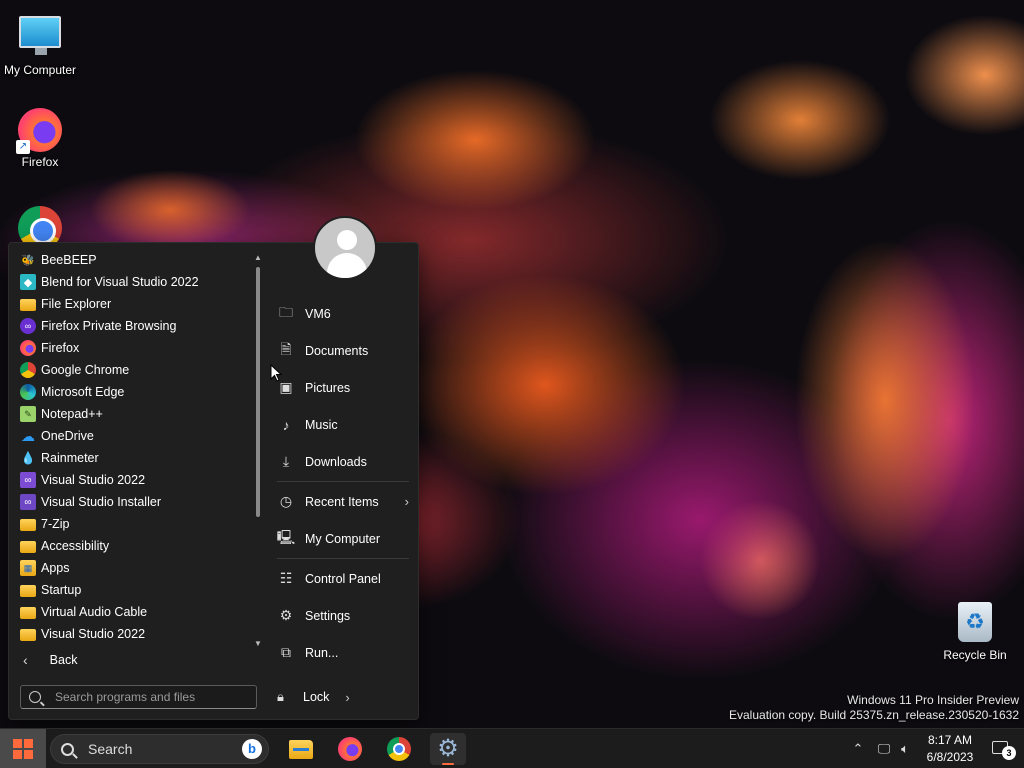 The height and width of the screenshot is (768, 1024). What do you see at coordinates (28, 370) in the screenshot?
I see `chrome-icon` at bounding box center [28, 370].